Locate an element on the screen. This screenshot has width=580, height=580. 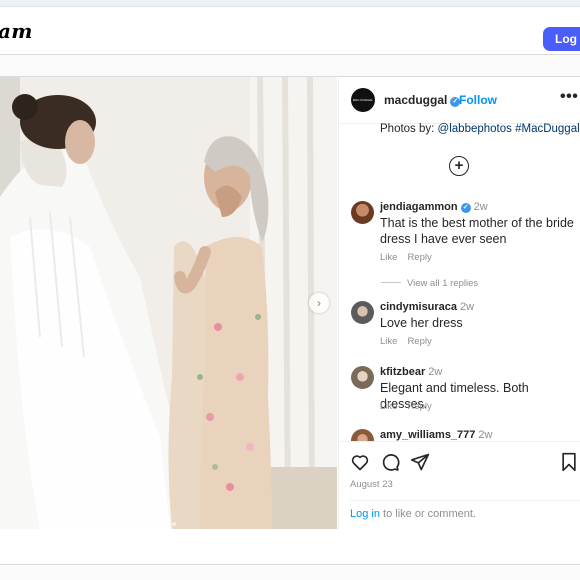
chevron-right-icon: › is located at coordinates (319, 303).